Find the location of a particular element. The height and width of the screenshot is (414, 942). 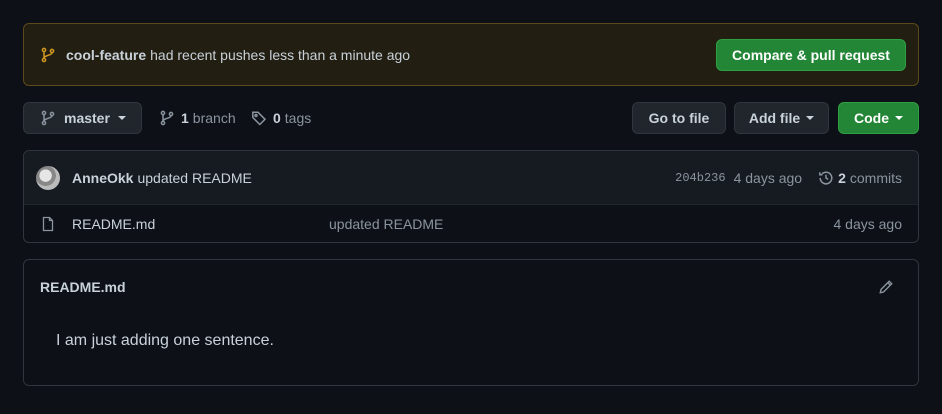

readme-content: I am just adding one sentence. is located at coordinates (165, 340).